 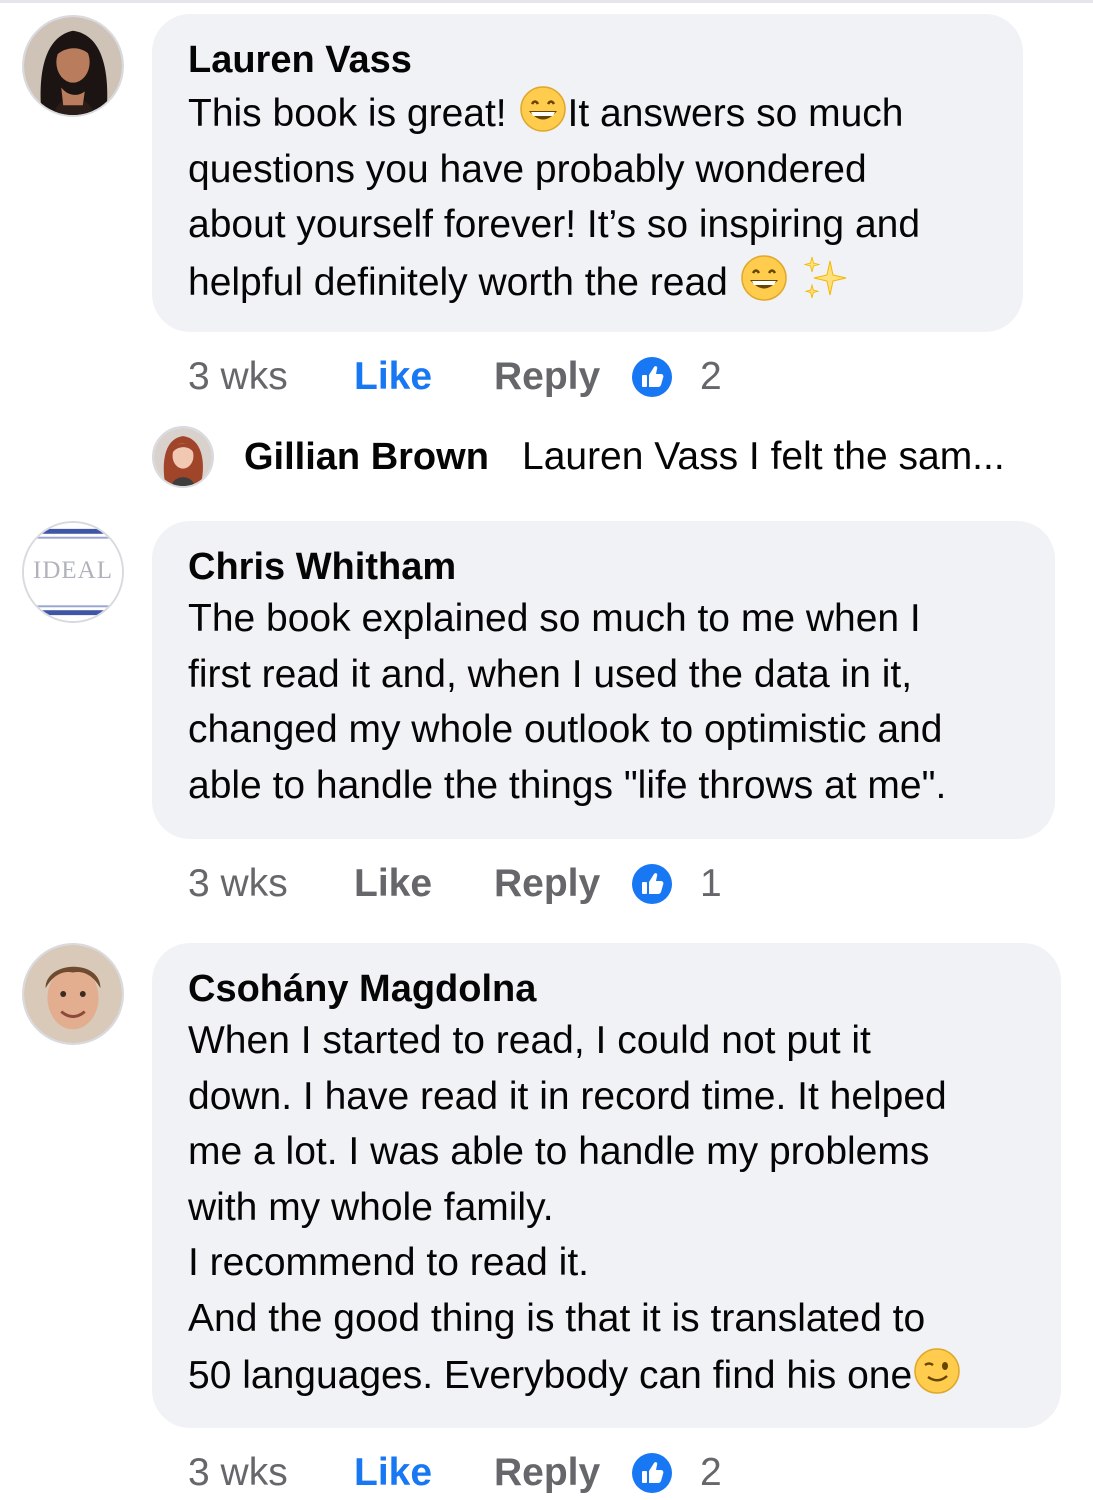 What do you see at coordinates (347, 113) in the screenshot?
I see `comment-line-text: This book is great!` at bounding box center [347, 113].